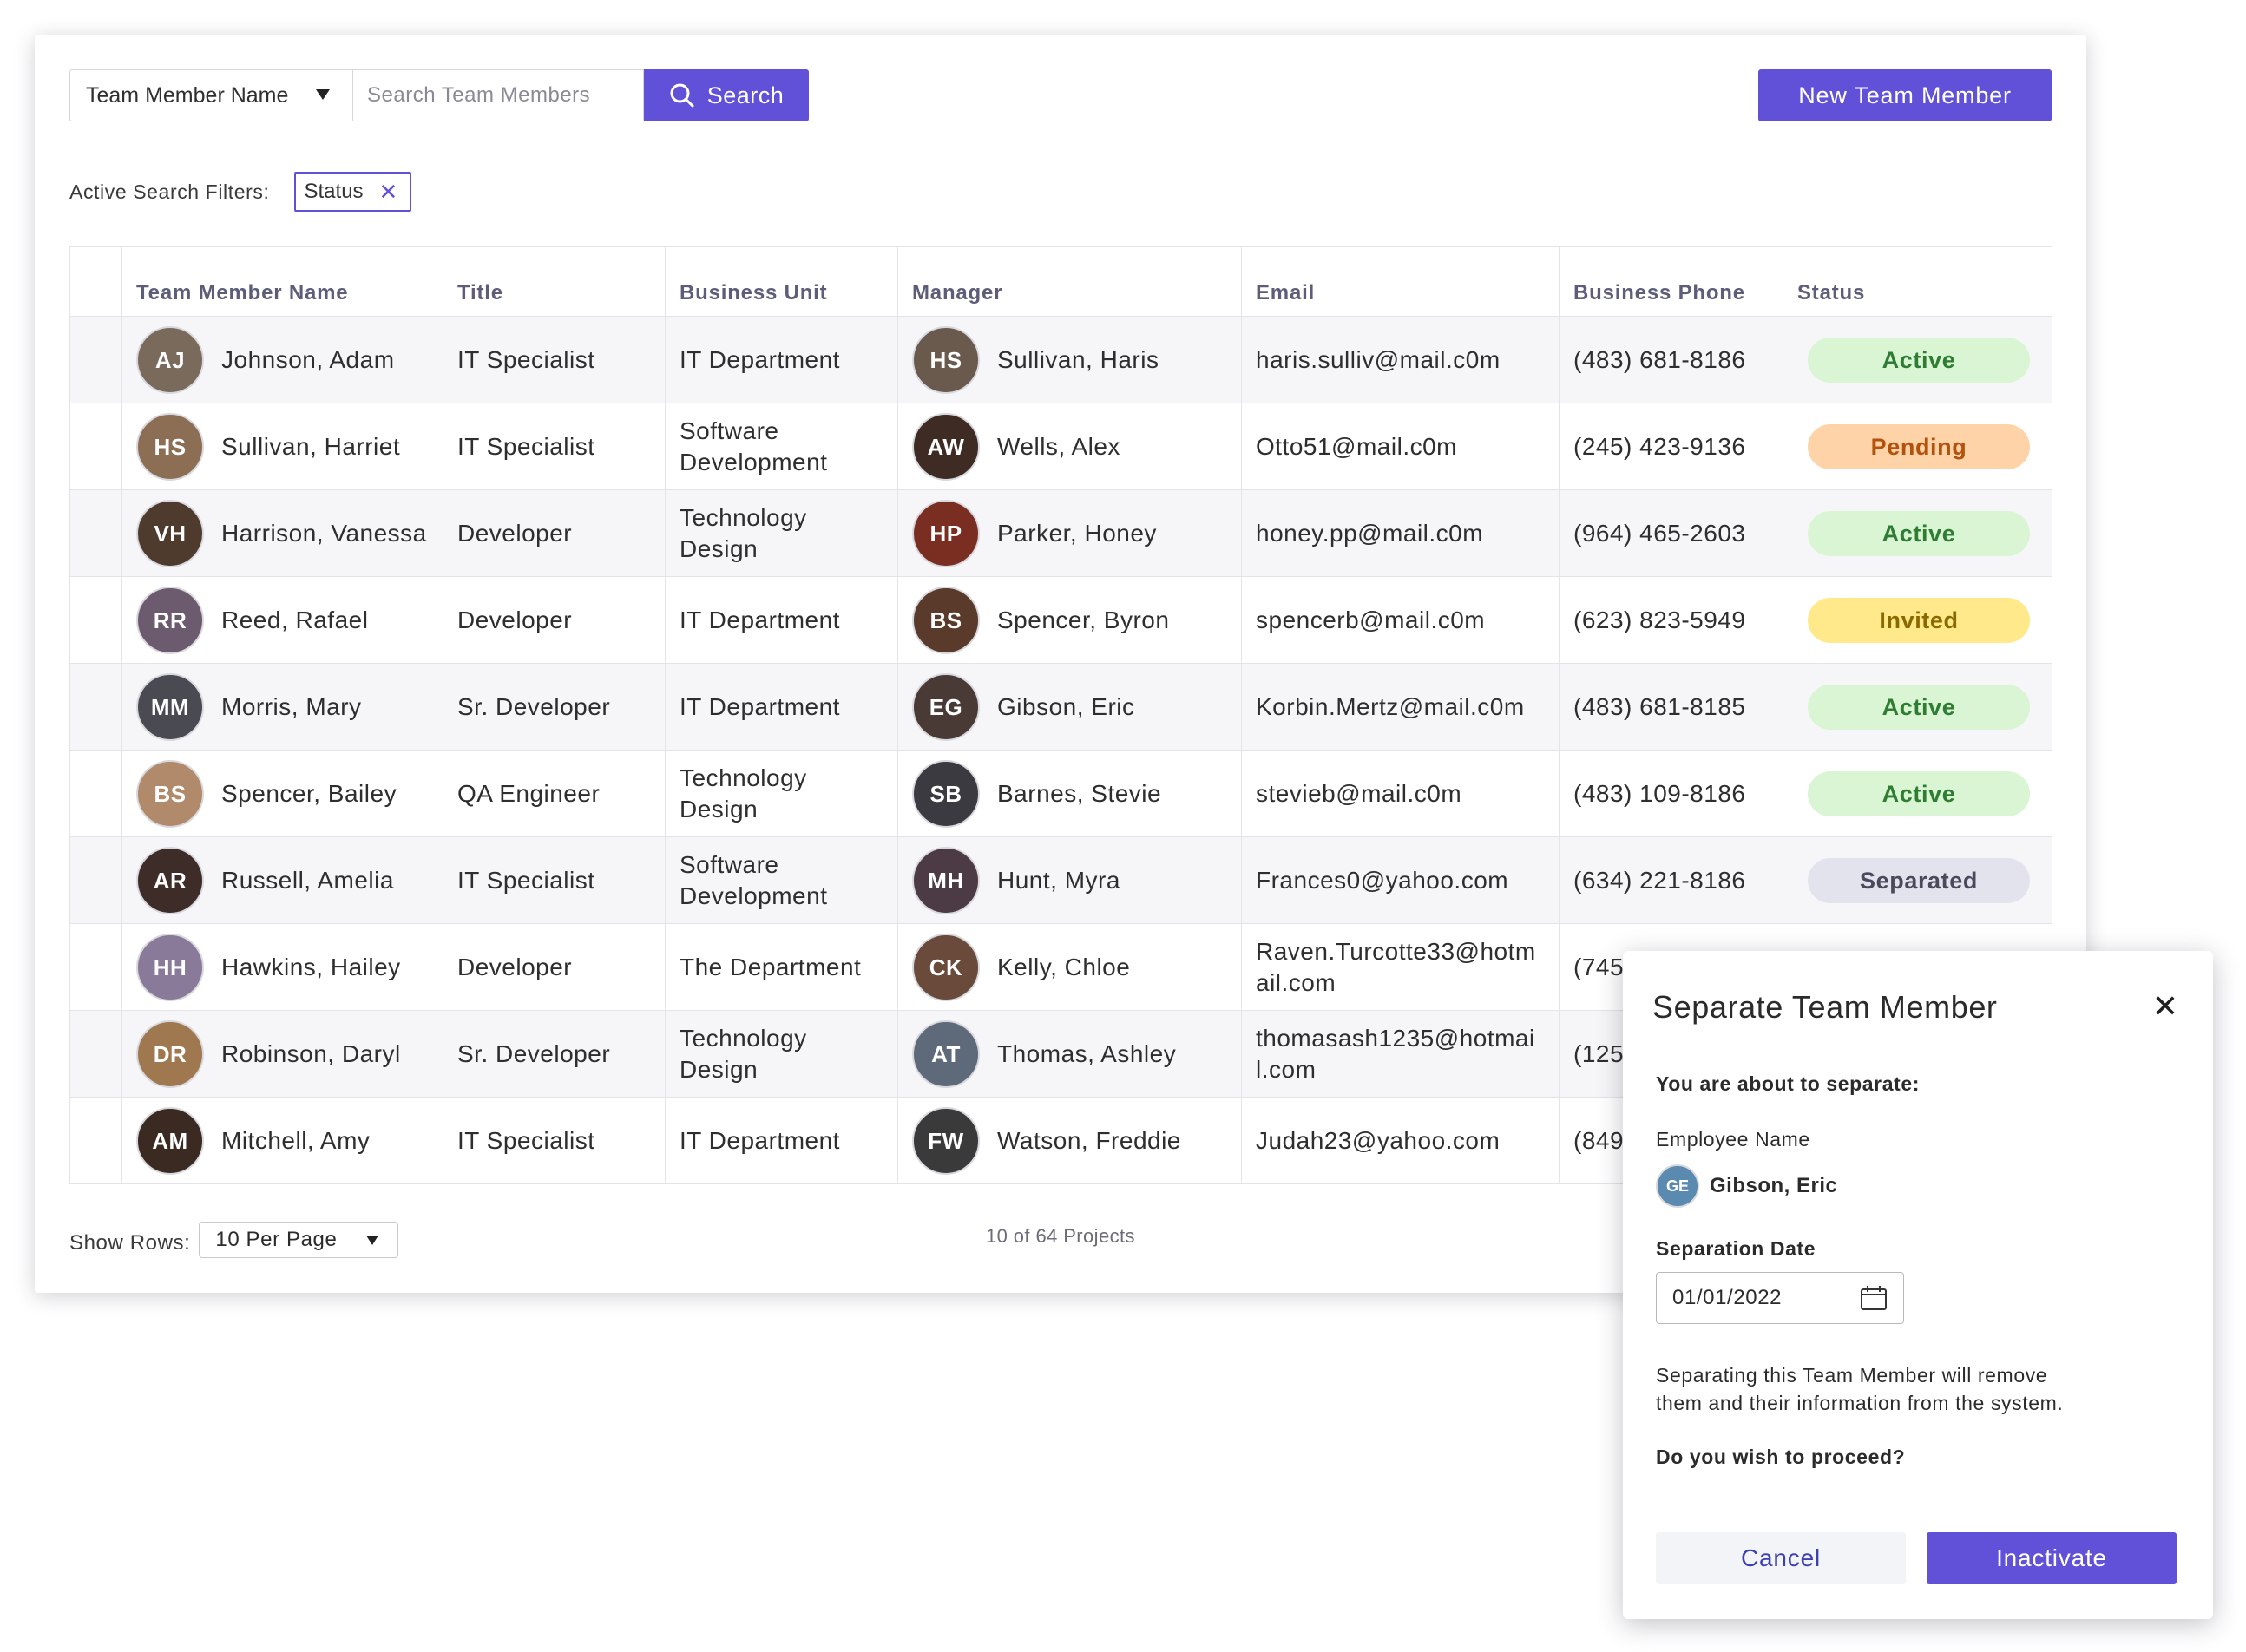 This screenshot has height=1652, width=2246. I want to click on manager-cell: EG Gibson, Eric, so click(1069, 707).